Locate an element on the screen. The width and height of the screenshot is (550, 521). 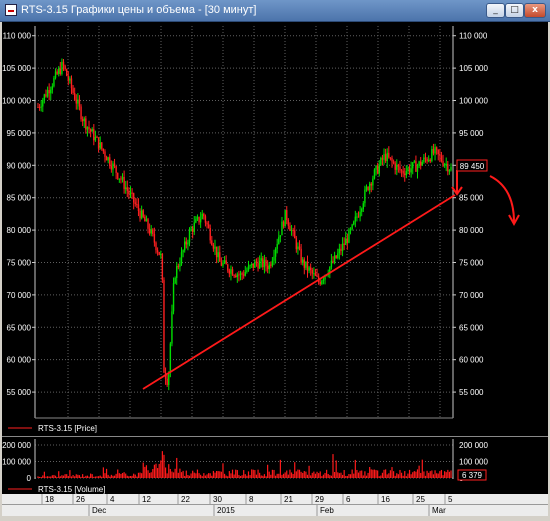
maximize-button: □ is located at coordinates (514, 10).